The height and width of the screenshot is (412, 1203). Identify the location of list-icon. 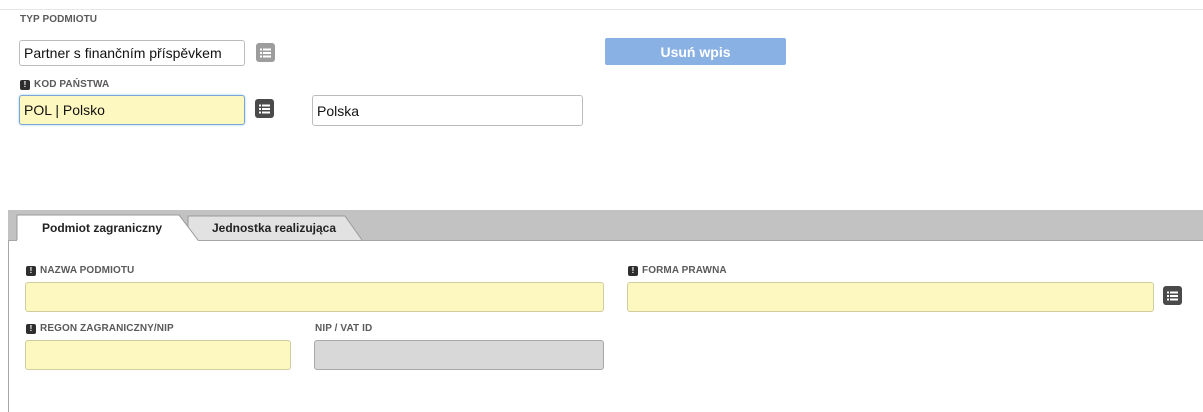
(1172, 295).